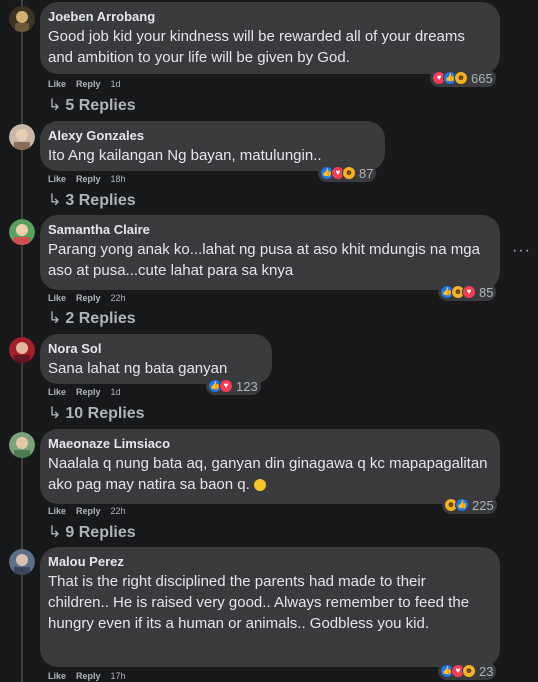 This screenshot has height=682, width=538. What do you see at coordinates (462, 505) in the screenshot?
I see `like-reaction-icon: 👍` at bounding box center [462, 505].